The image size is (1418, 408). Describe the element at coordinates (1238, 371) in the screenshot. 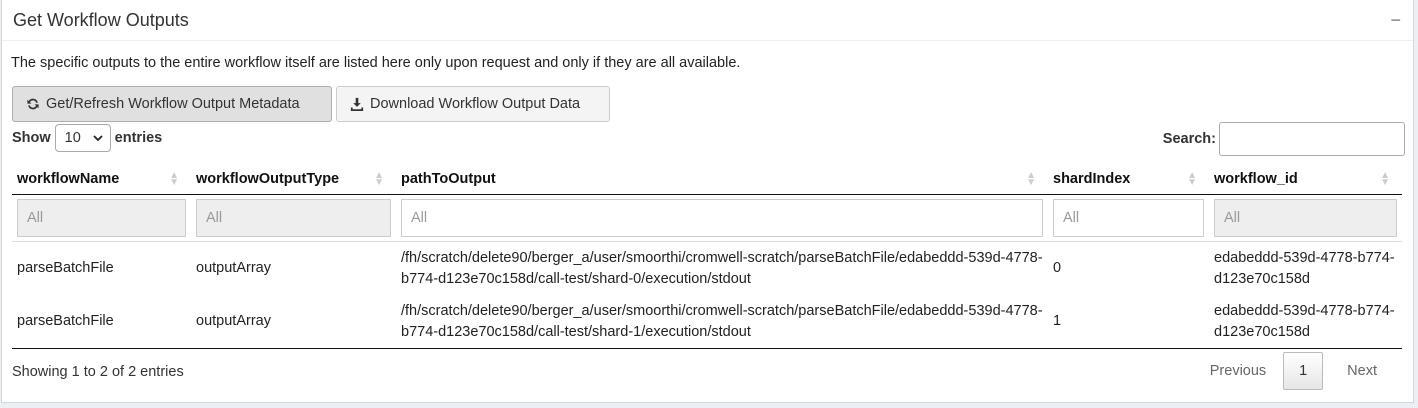

I see `previous-page-button: Previous` at that location.